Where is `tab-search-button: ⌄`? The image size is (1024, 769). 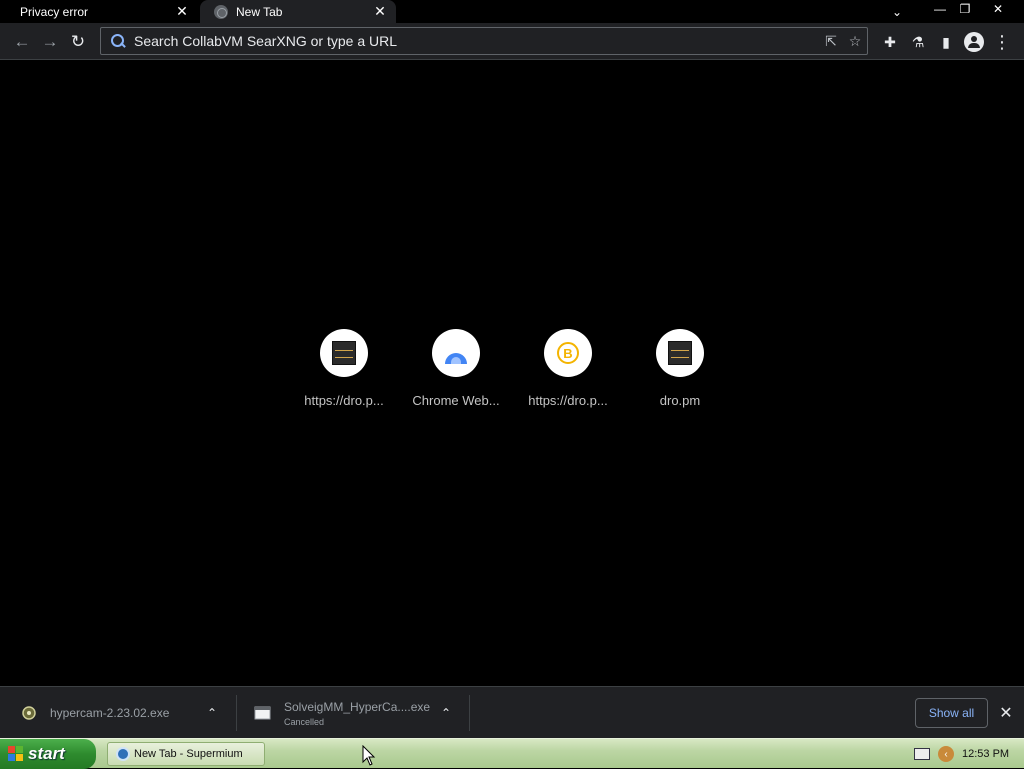
tab-search-button: ⌄ is located at coordinates (897, 12).